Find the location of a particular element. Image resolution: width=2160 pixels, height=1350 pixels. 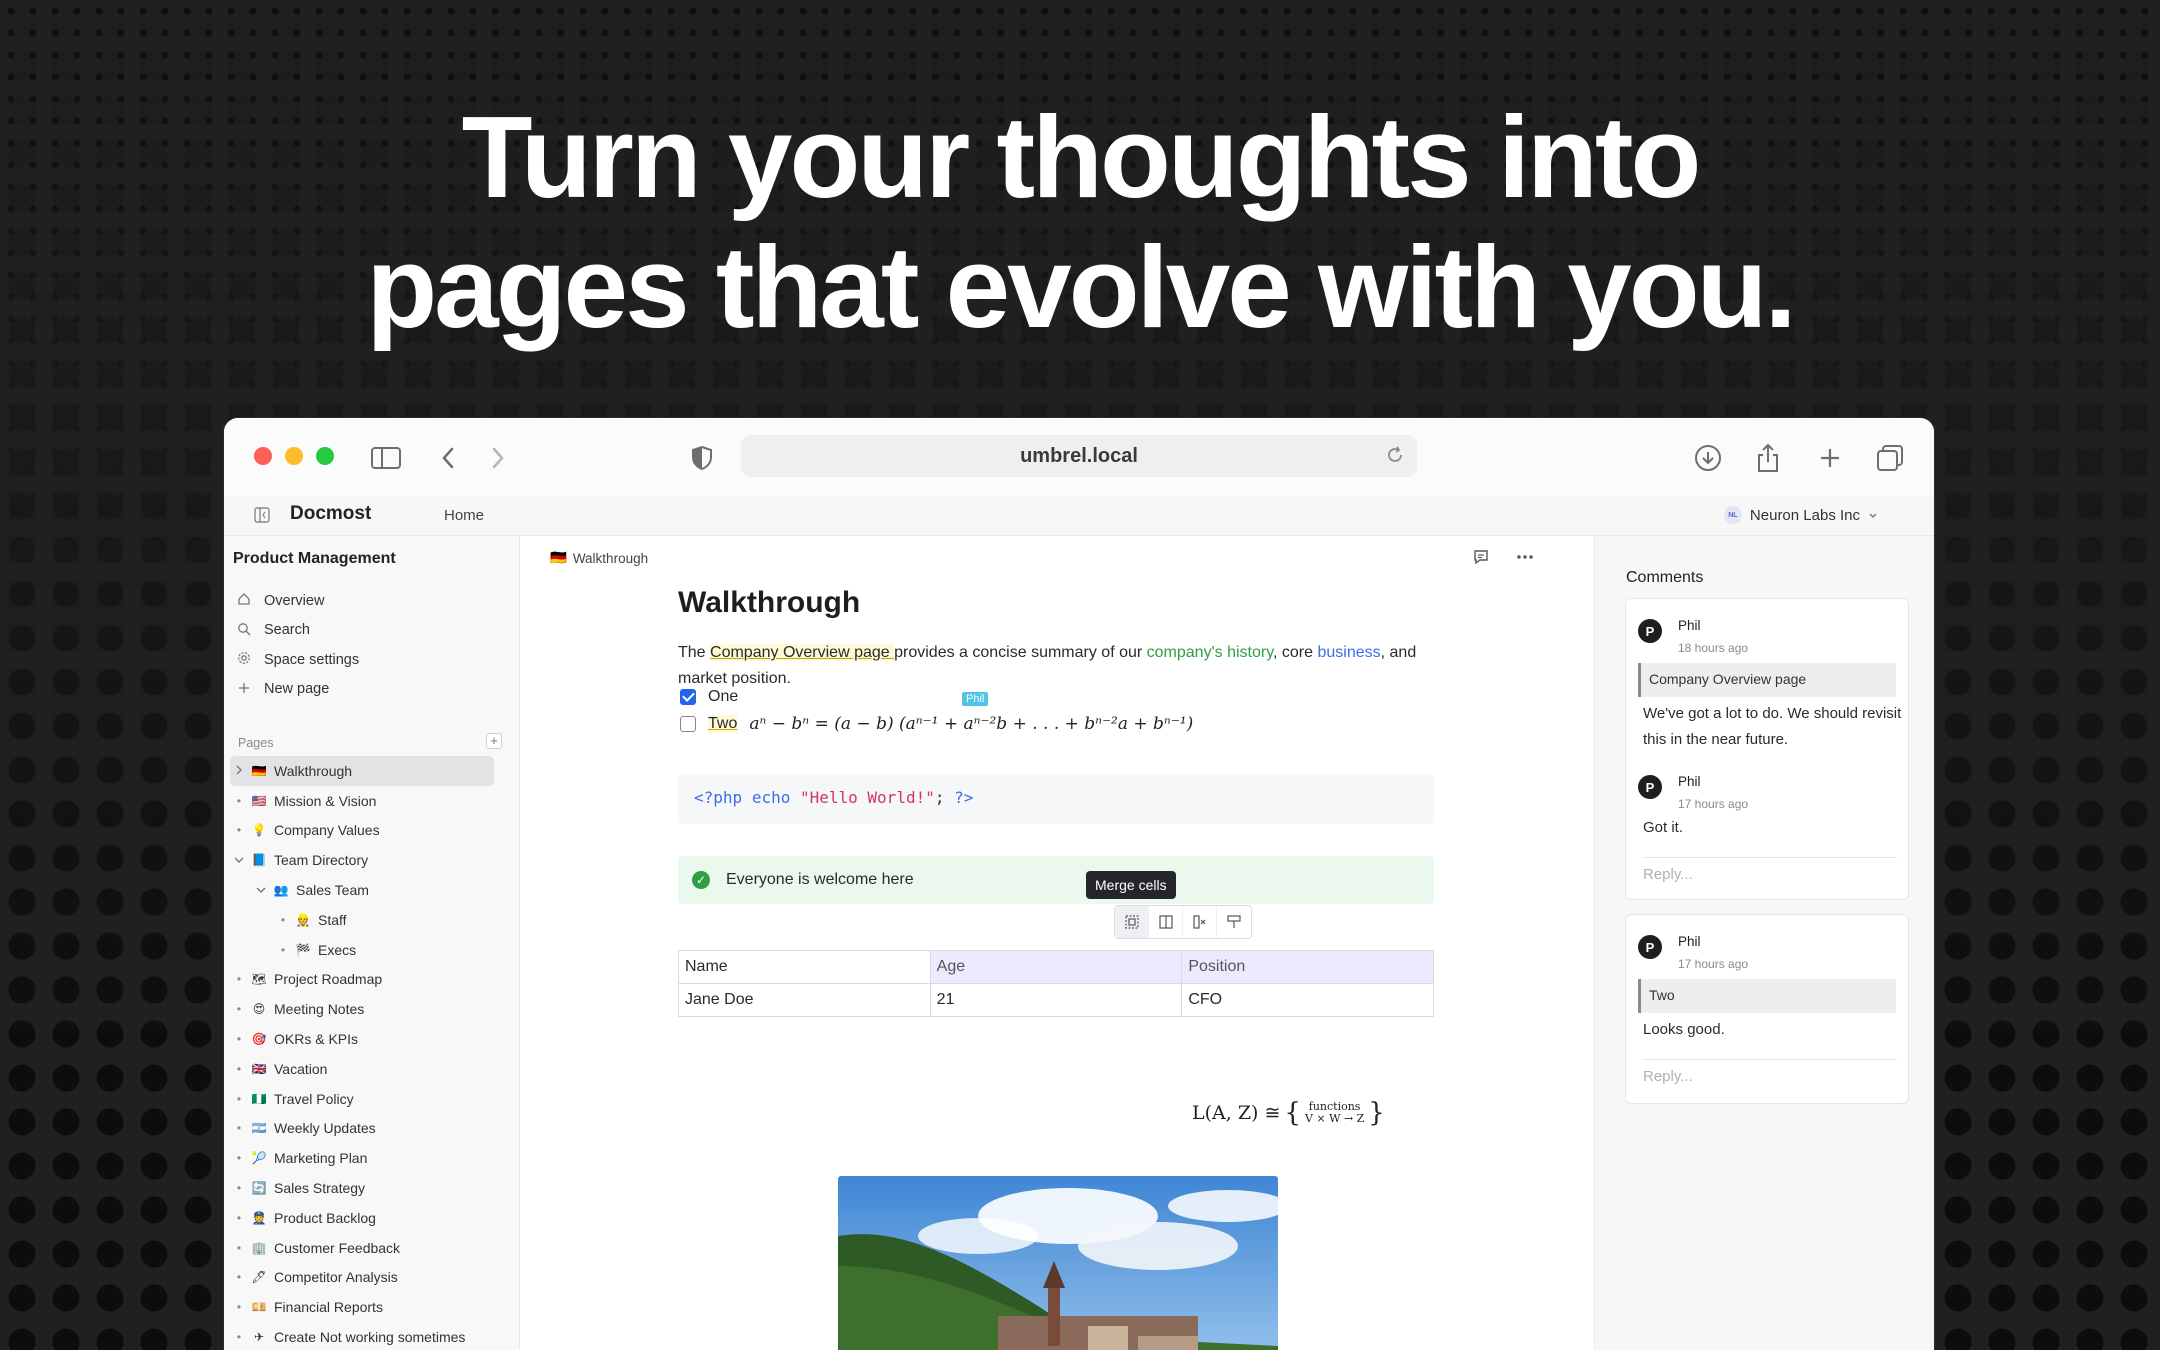

comment-author: Phil is located at coordinates (1689, 941).